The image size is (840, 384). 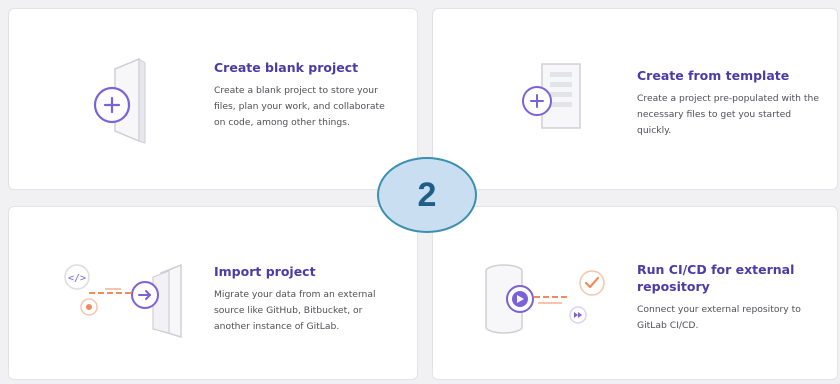 I want to click on import-project-illustration: </>, so click(x=124, y=295).